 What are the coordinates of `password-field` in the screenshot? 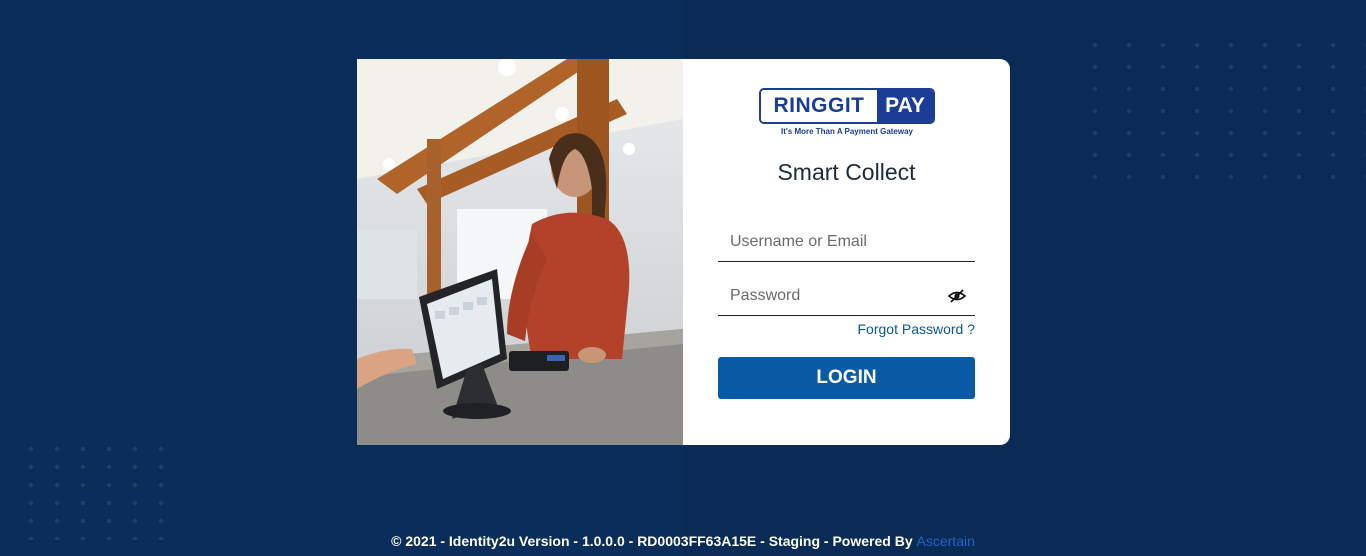 It's located at (846, 297).